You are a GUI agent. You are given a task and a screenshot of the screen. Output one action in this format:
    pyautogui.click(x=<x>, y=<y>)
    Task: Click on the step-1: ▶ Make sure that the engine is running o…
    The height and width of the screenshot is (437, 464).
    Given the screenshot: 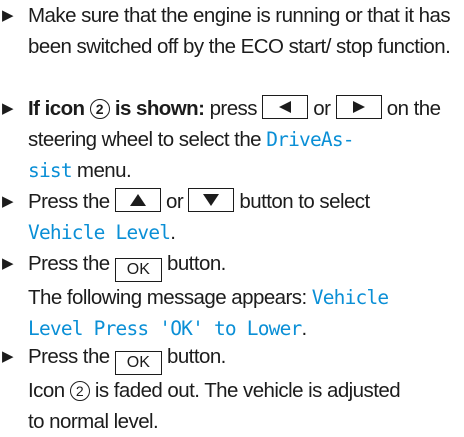 What is the action you would take?
    pyautogui.click(x=231, y=31)
    